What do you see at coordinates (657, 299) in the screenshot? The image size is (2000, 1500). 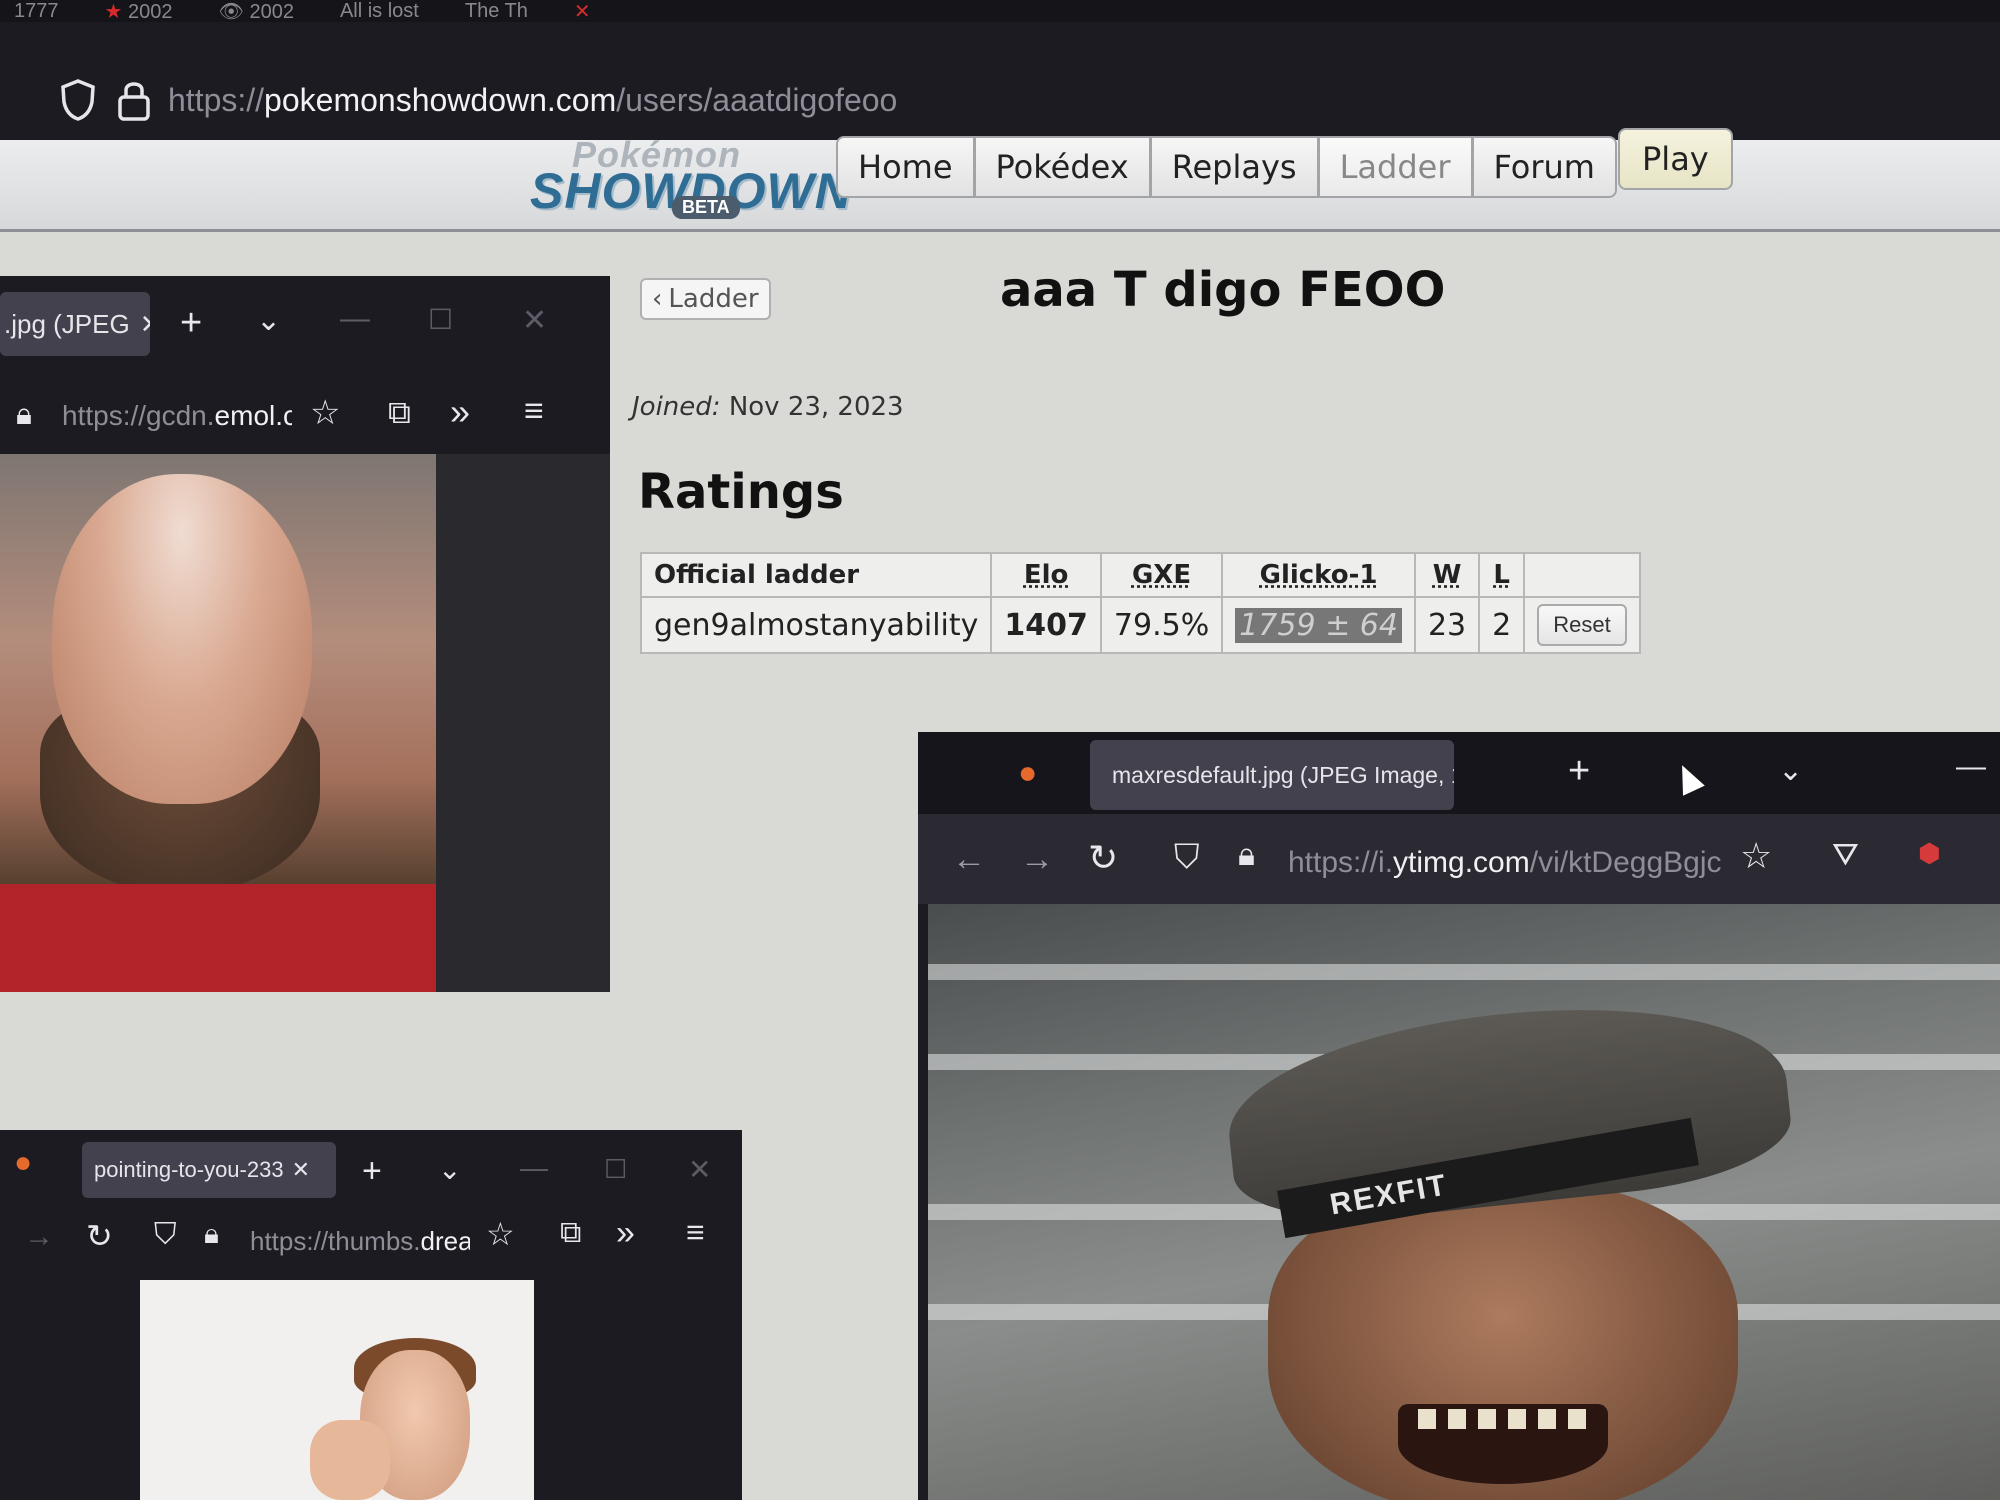 I see `chevron-left-icon: ‹` at bounding box center [657, 299].